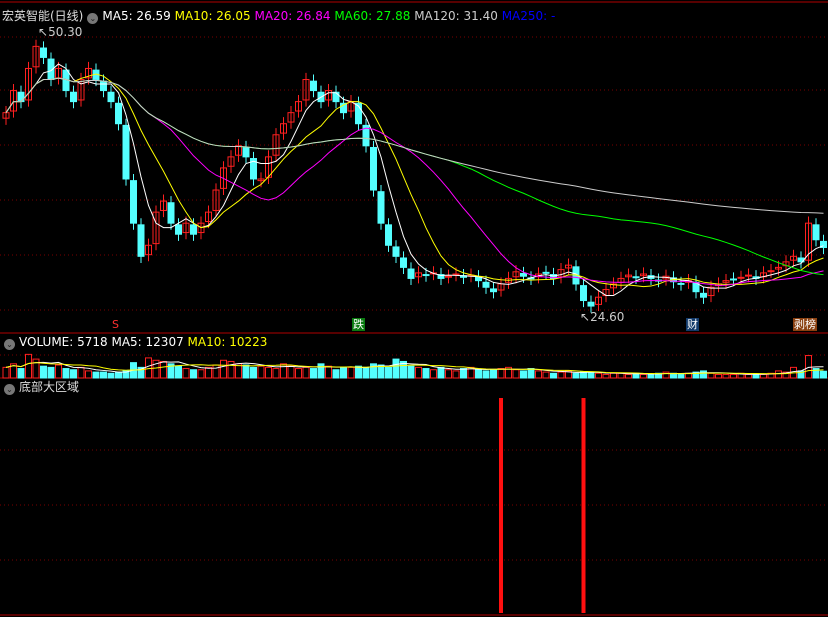  I want to click on finance-event-marker: 财, so click(692, 324).